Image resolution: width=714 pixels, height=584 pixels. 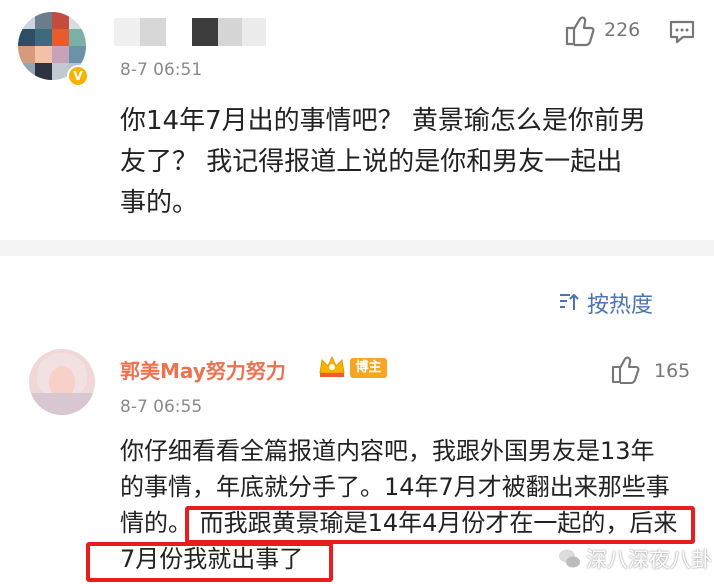 What do you see at coordinates (161, 70) in the screenshot?
I see `comment-timestamp: 8-7 06:51` at bounding box center [161, 70].